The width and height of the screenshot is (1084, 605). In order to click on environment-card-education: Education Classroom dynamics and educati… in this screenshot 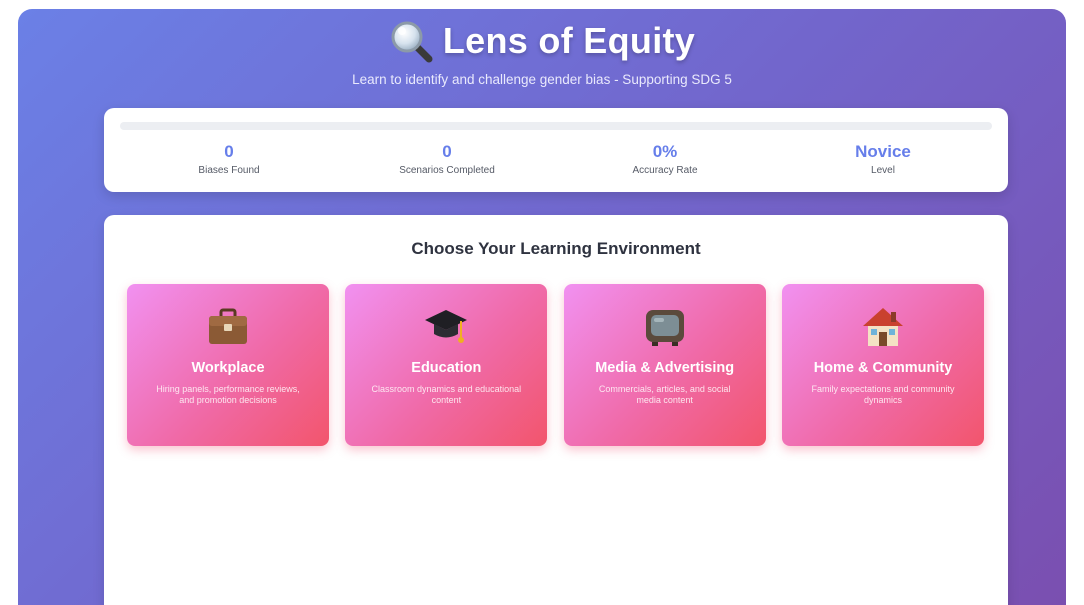, I will do `click(446, 365)`.